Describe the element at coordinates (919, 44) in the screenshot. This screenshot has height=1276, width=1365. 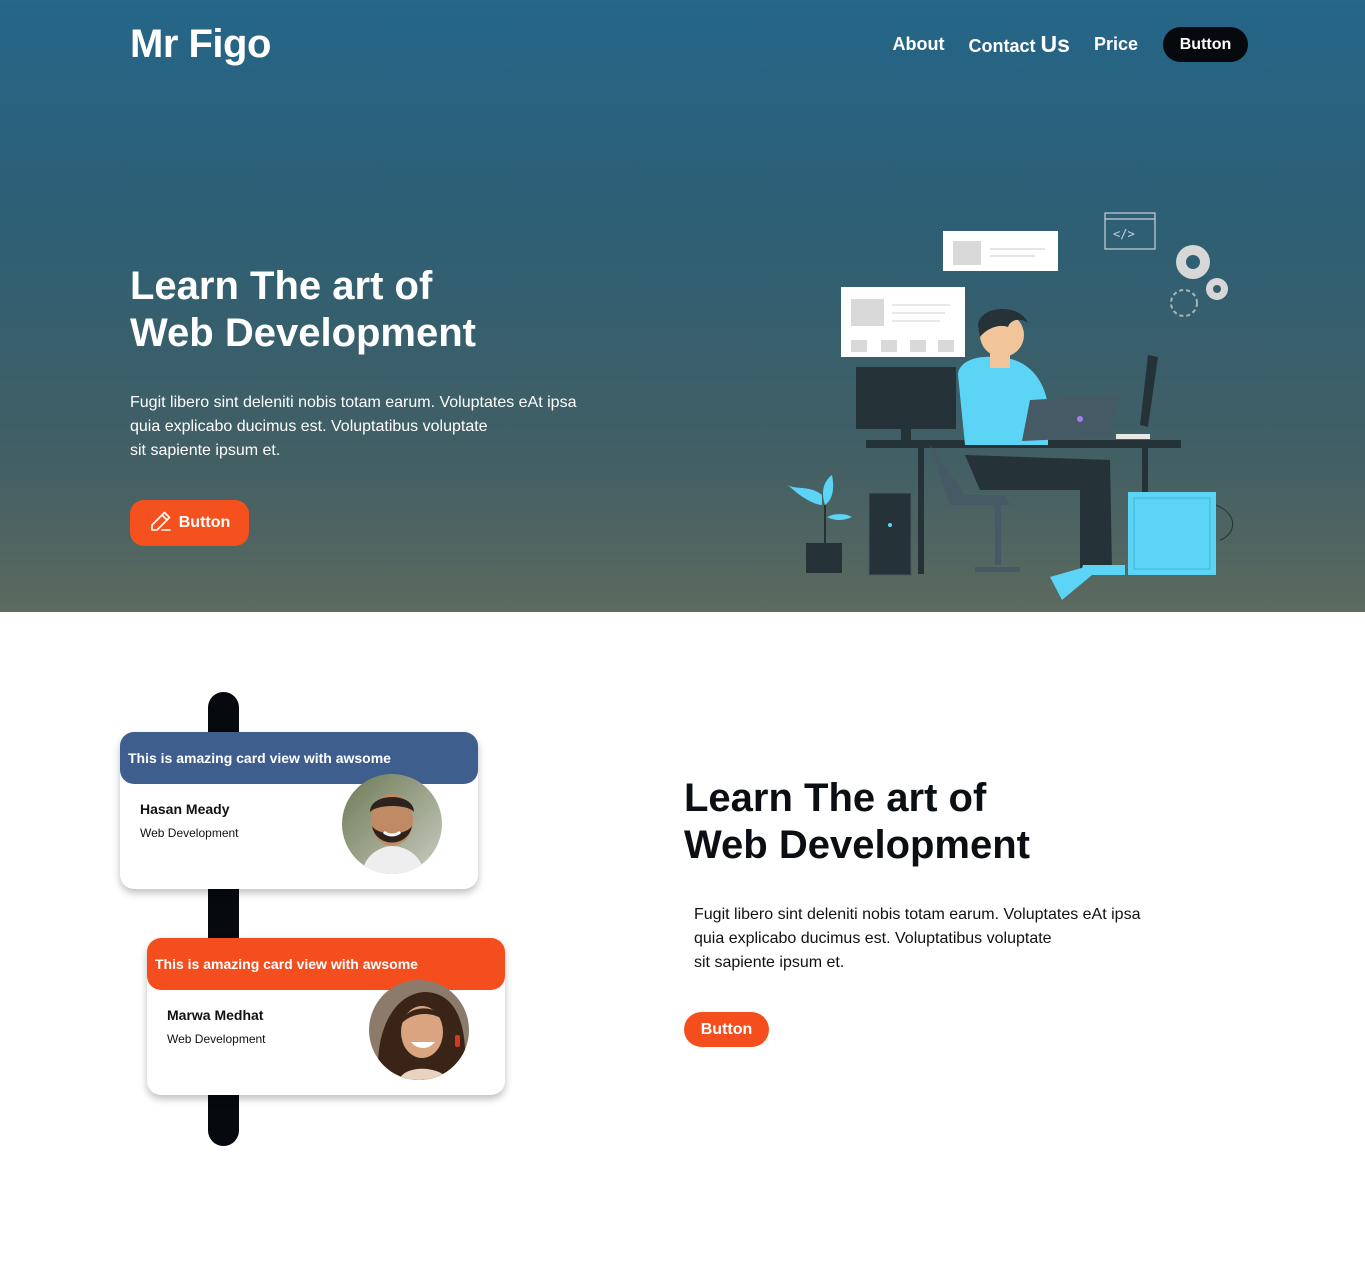
I see `nav-link-about: About` at that location.